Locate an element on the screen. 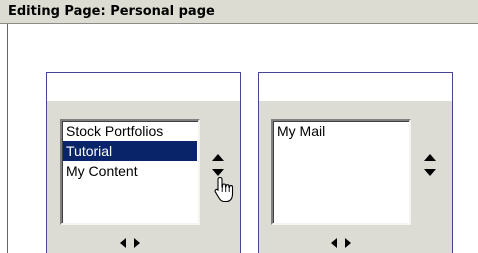 Image resolution: width=478 pixels, height=253 pixels. hand-pointer-icon is located at coordinates (224, 189).